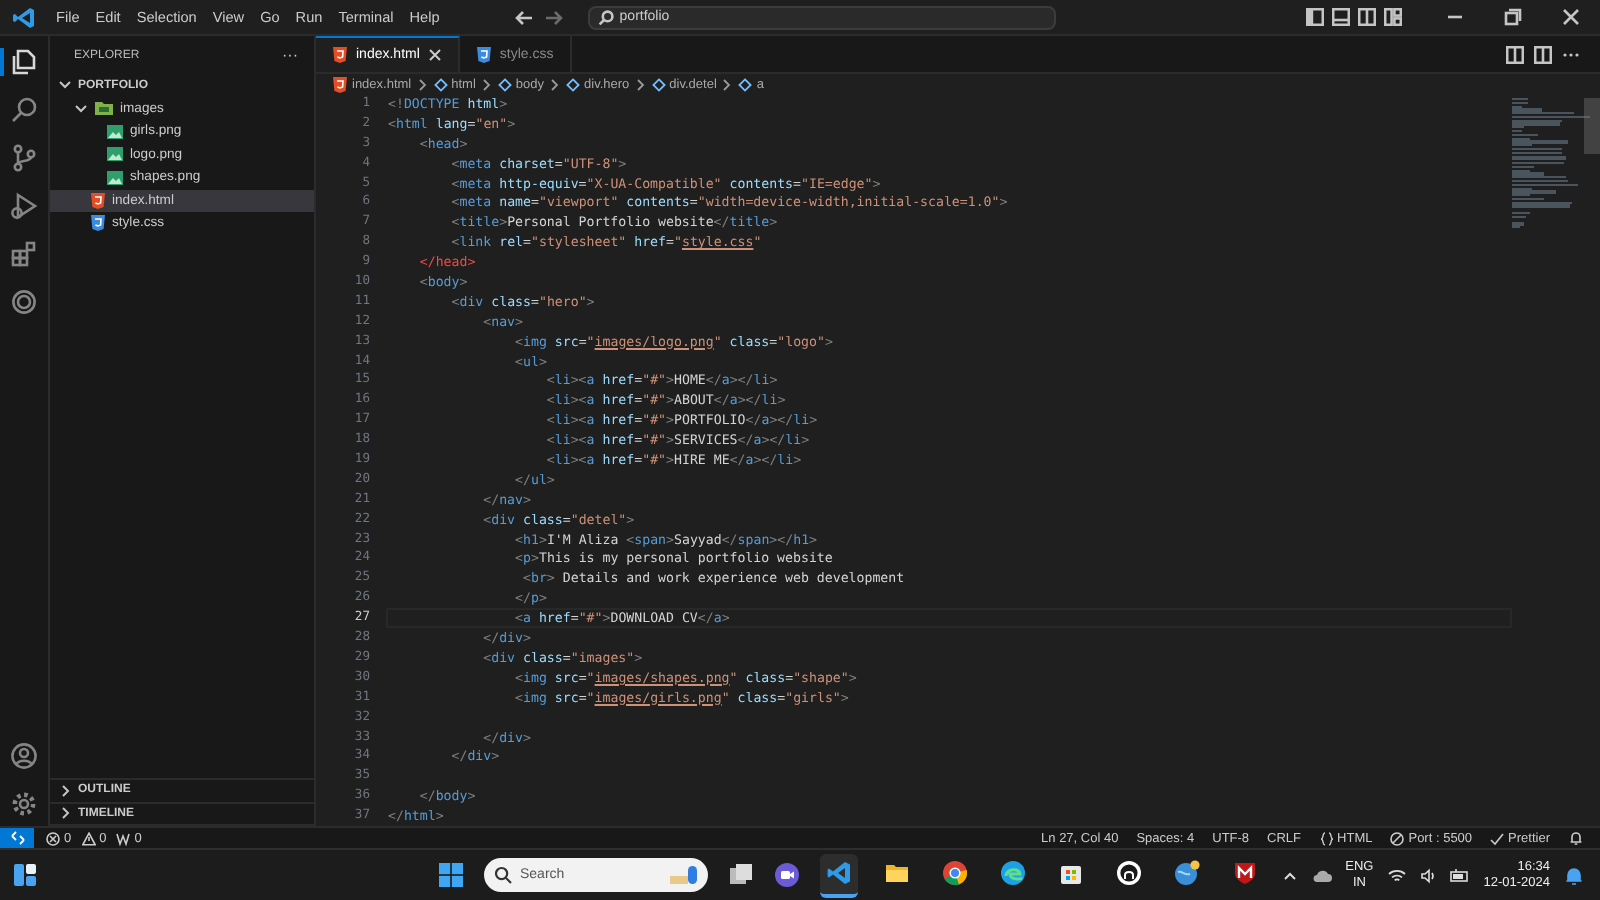 This screenshot has width=1600, height=900. I want to click on extensions-icon, so click(24, 254).